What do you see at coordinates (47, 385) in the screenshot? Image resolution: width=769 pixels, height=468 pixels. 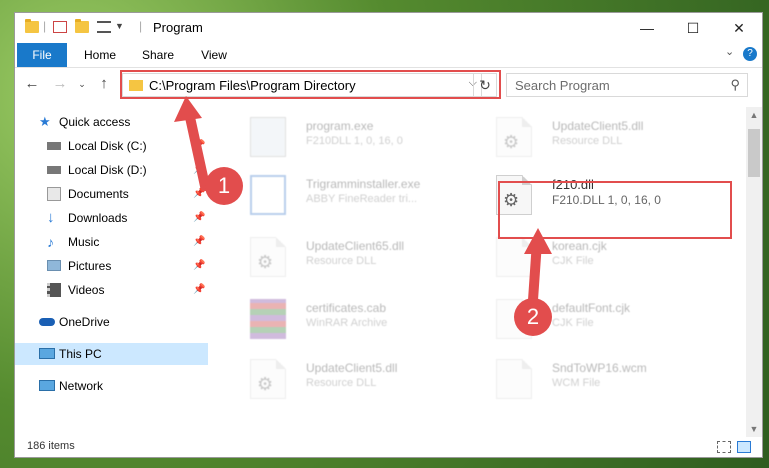 I see `network-icon` at bounding box center [47, 385].